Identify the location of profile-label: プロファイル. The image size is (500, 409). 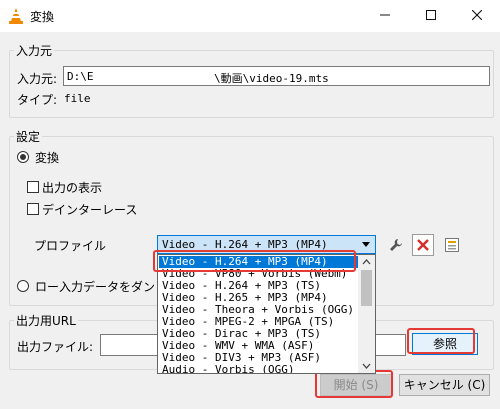
(70, 246).